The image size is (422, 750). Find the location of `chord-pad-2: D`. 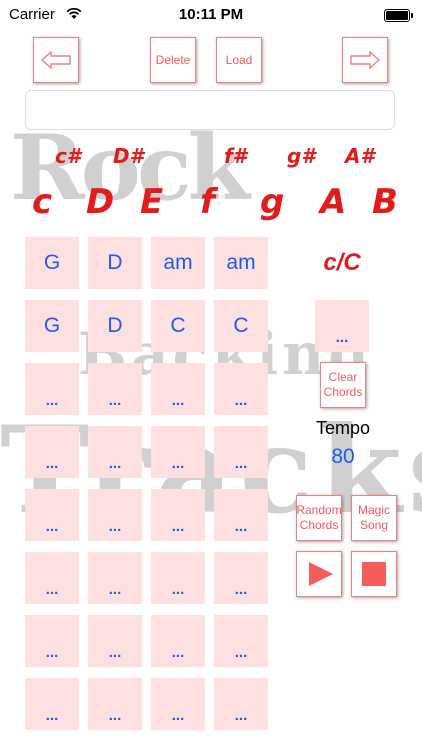

chord-pad-2: D is located at coordinates (115, 263).